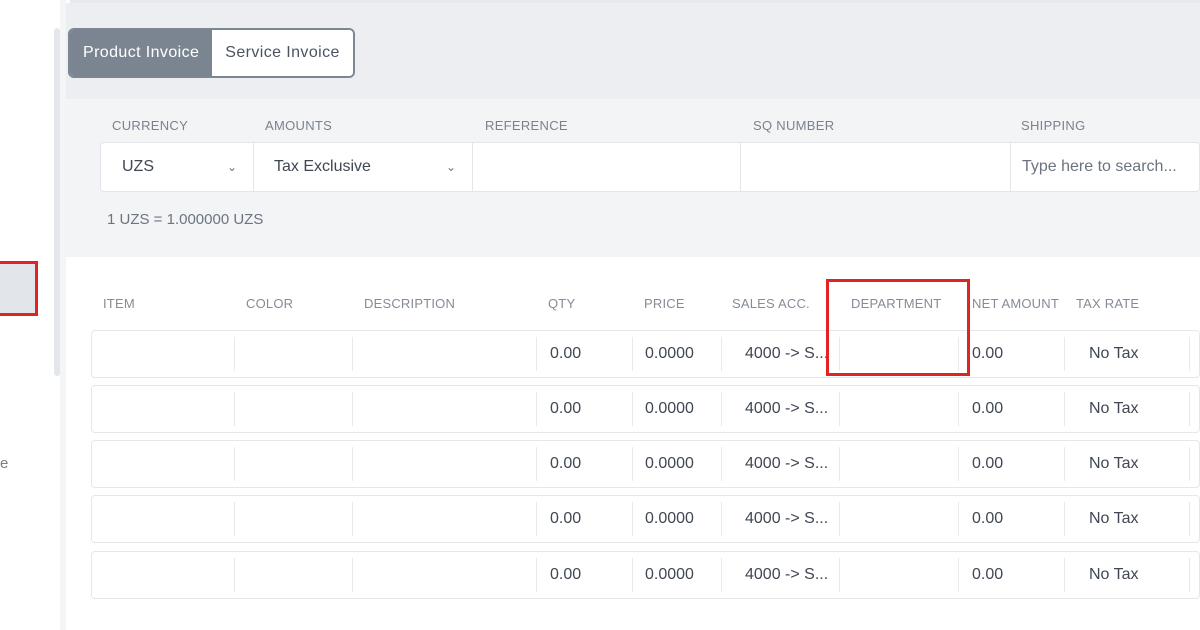  I want to click on column-header-sales-acc: SALES ACC., so click(771, 303).